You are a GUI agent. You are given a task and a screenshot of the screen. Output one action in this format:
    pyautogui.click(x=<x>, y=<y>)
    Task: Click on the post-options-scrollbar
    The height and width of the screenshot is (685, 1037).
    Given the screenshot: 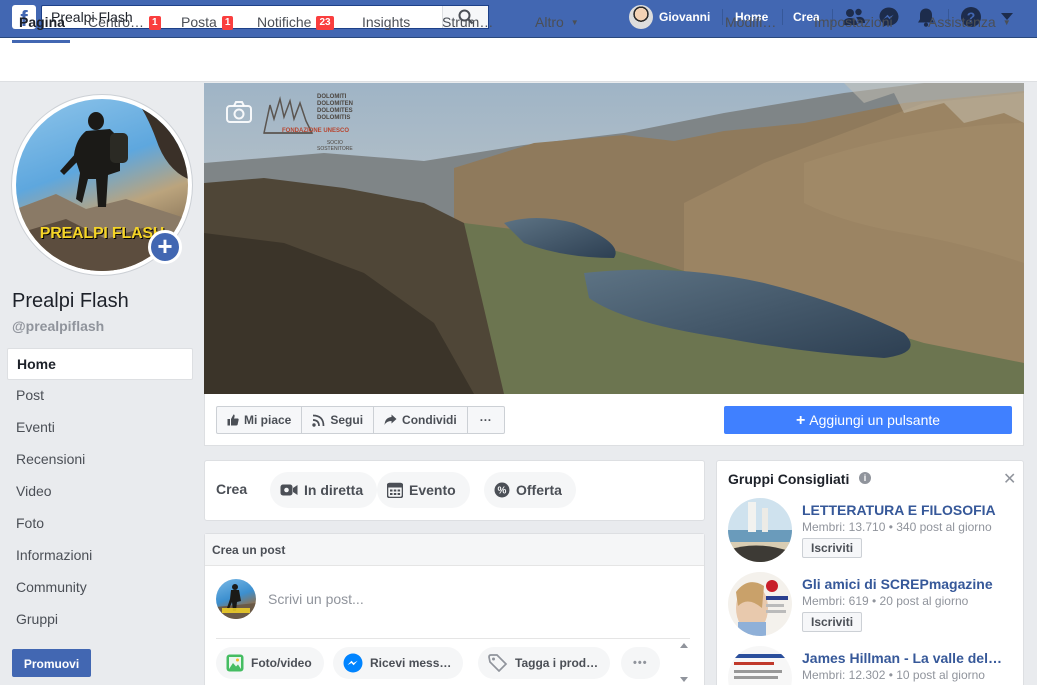 What is the action you would take?
    pyautogui.click(x=684, y=662)
    